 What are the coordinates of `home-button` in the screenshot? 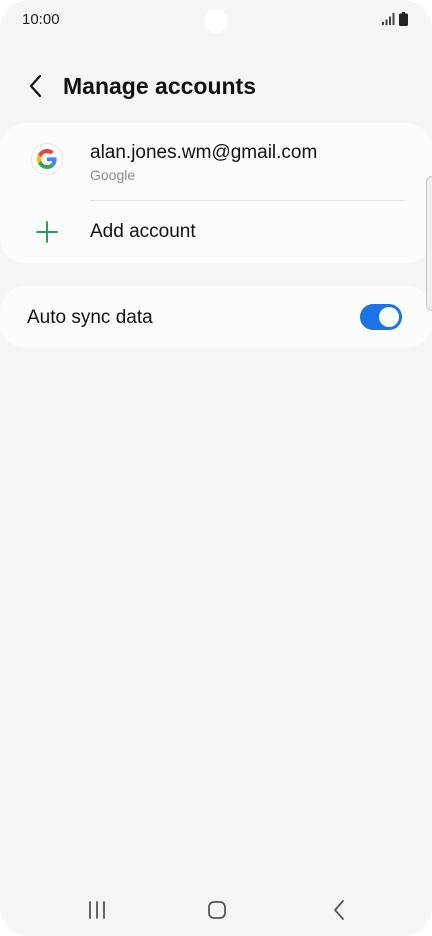 It's located at (217, 910).